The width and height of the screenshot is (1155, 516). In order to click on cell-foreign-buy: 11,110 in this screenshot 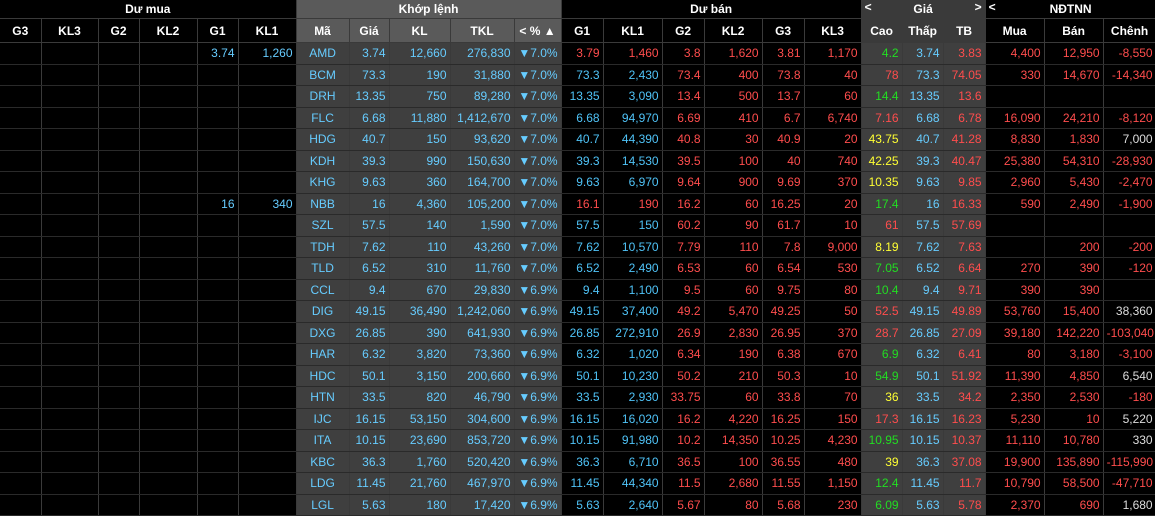, I will do `click(1015, 440)`.